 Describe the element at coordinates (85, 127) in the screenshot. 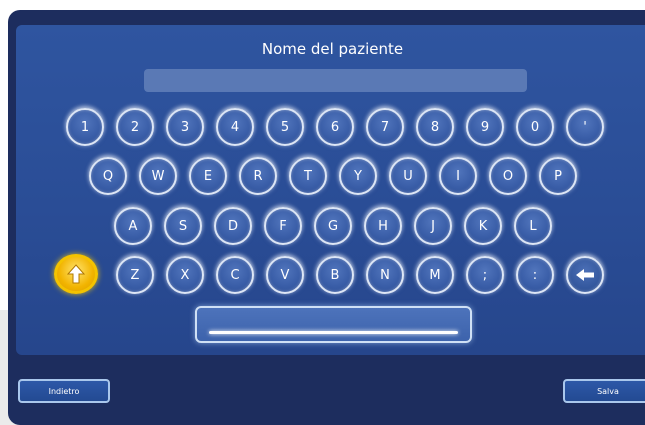

I see `key-1: 1` at that location.